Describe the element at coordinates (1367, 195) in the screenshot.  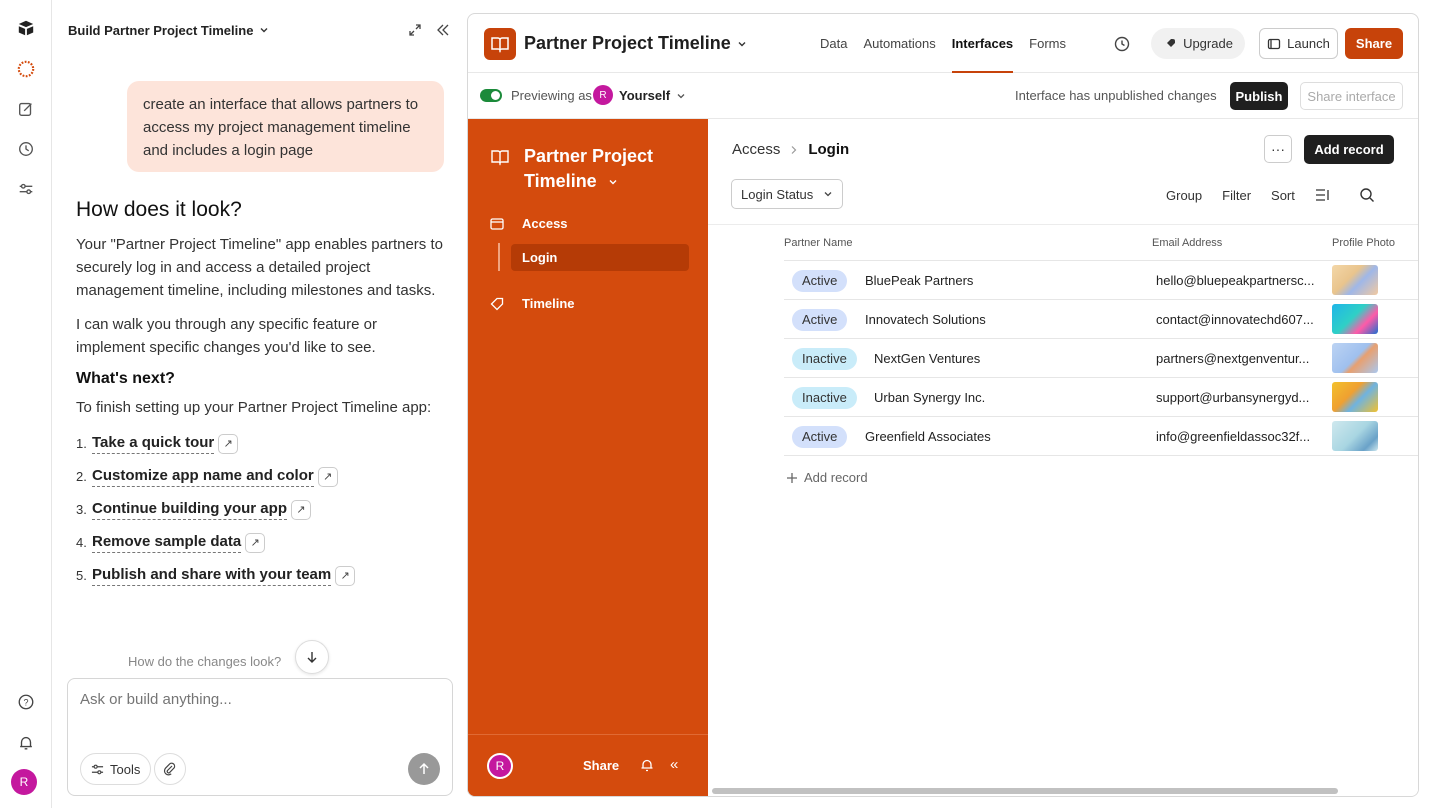
I see `search-icon` at that location.